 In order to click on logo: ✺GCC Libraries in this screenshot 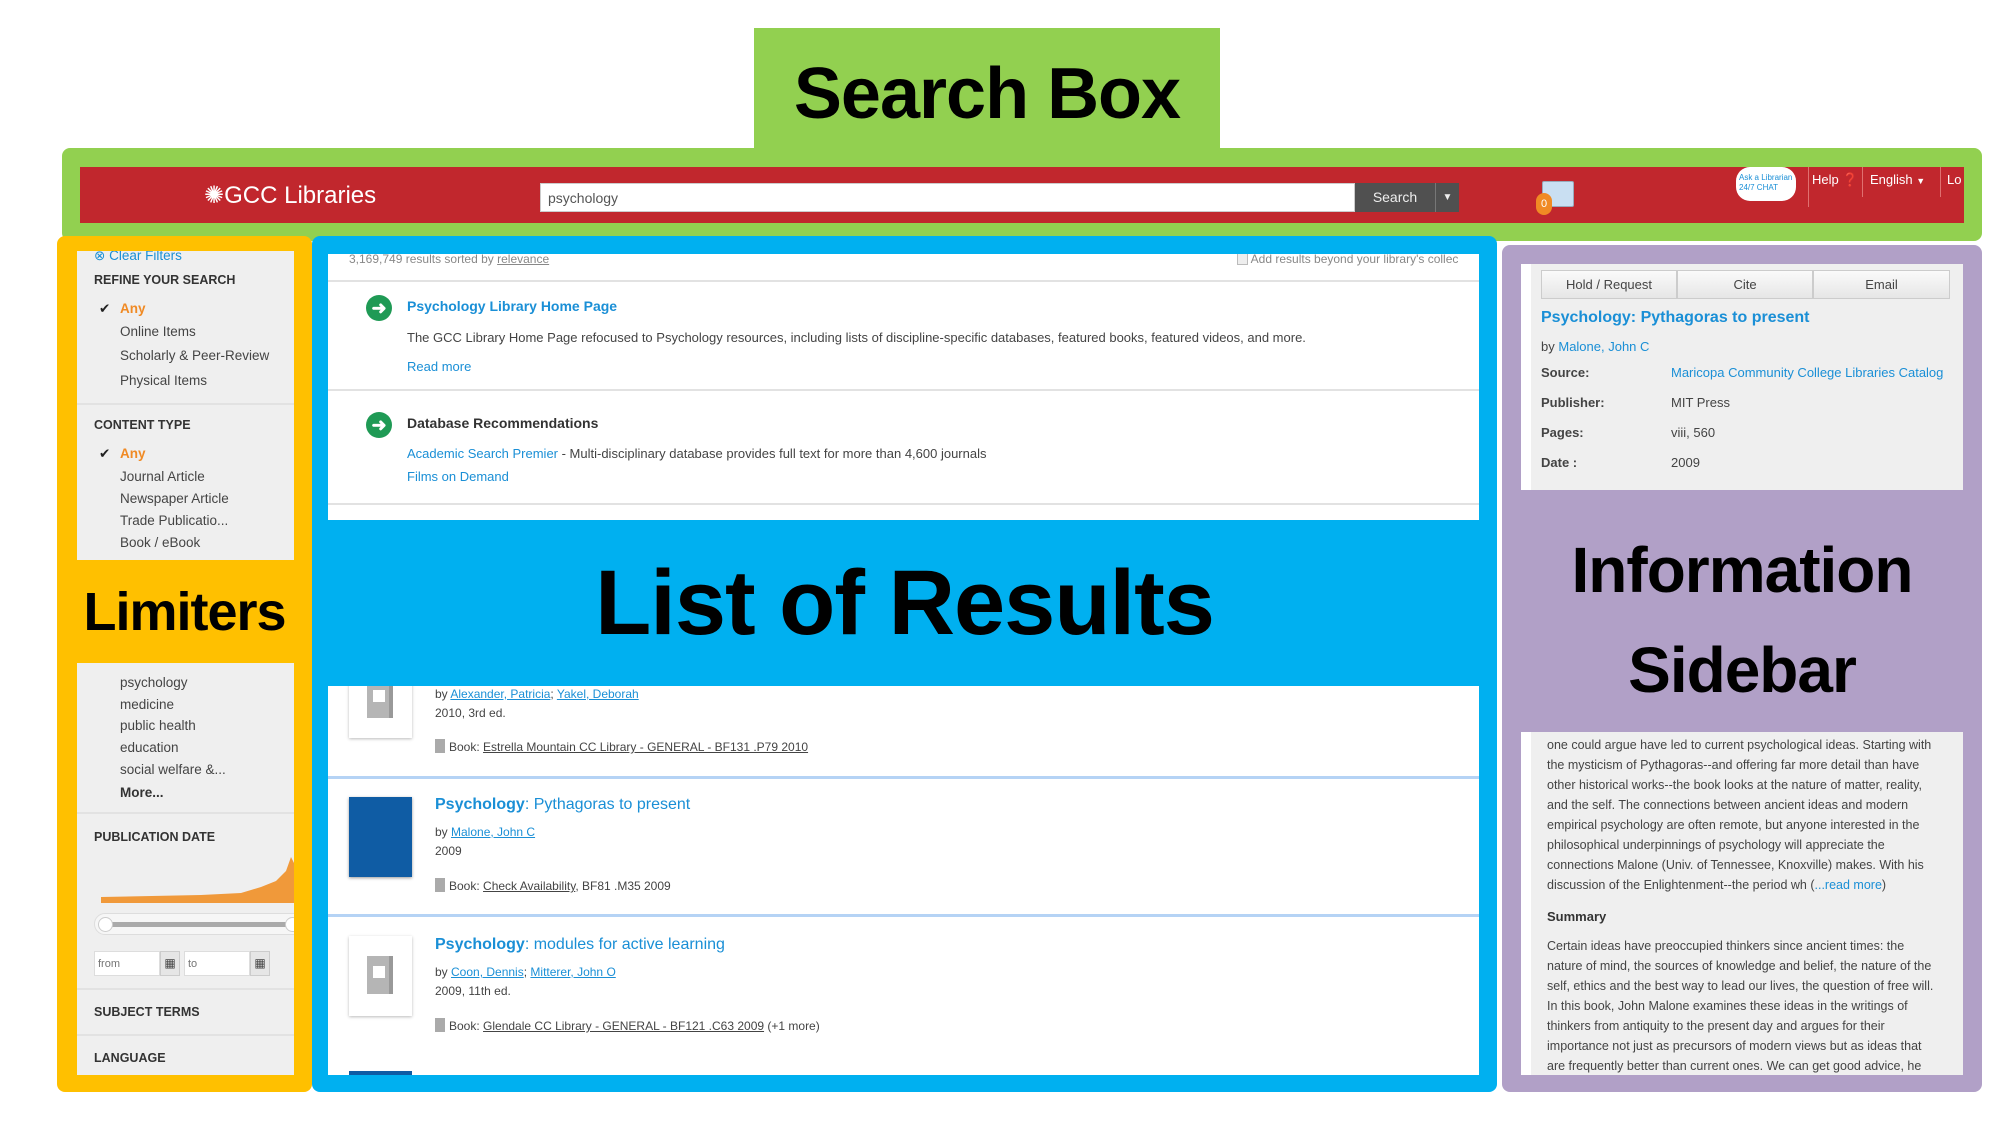, I will do `click(290, 195)`.